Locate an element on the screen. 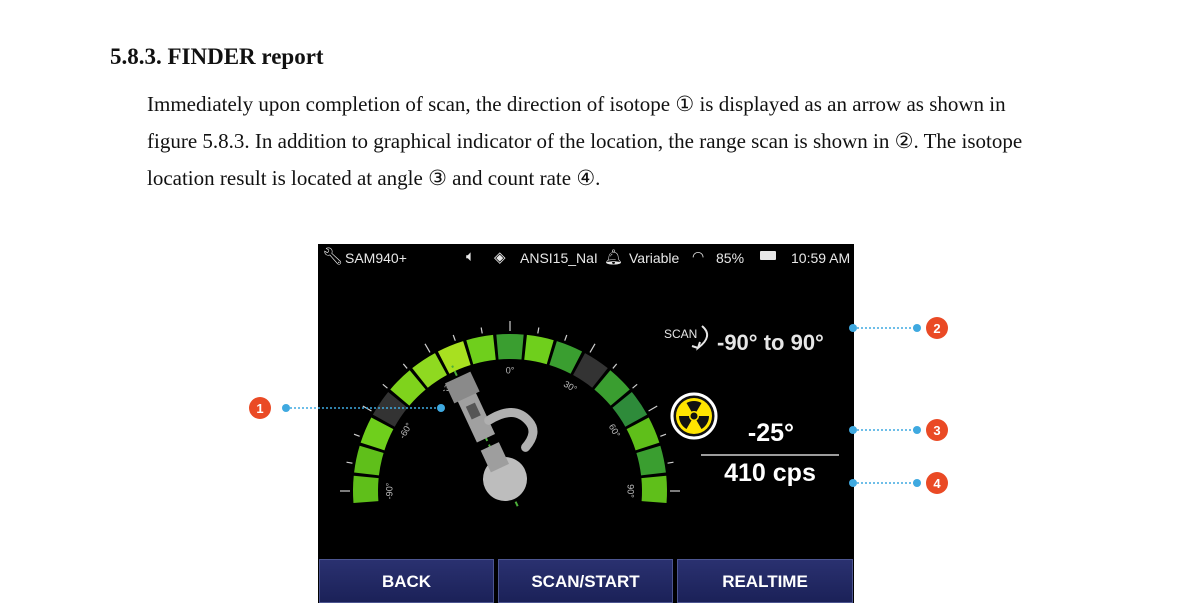 The image size is (1193, 614). callout-3: 3 is located at coordinates (898, 430).